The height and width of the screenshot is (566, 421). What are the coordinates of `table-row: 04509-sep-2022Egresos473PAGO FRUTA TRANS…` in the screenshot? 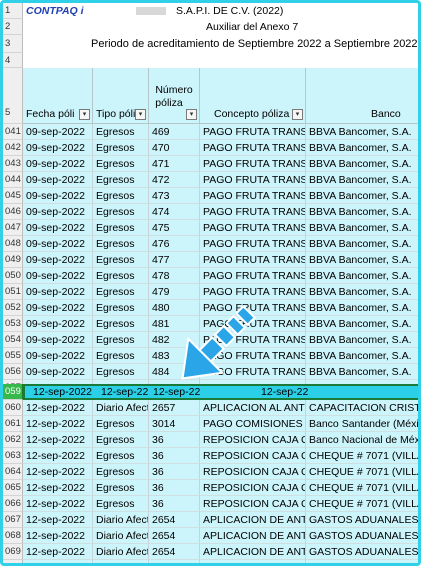 It's located at (210, 196).